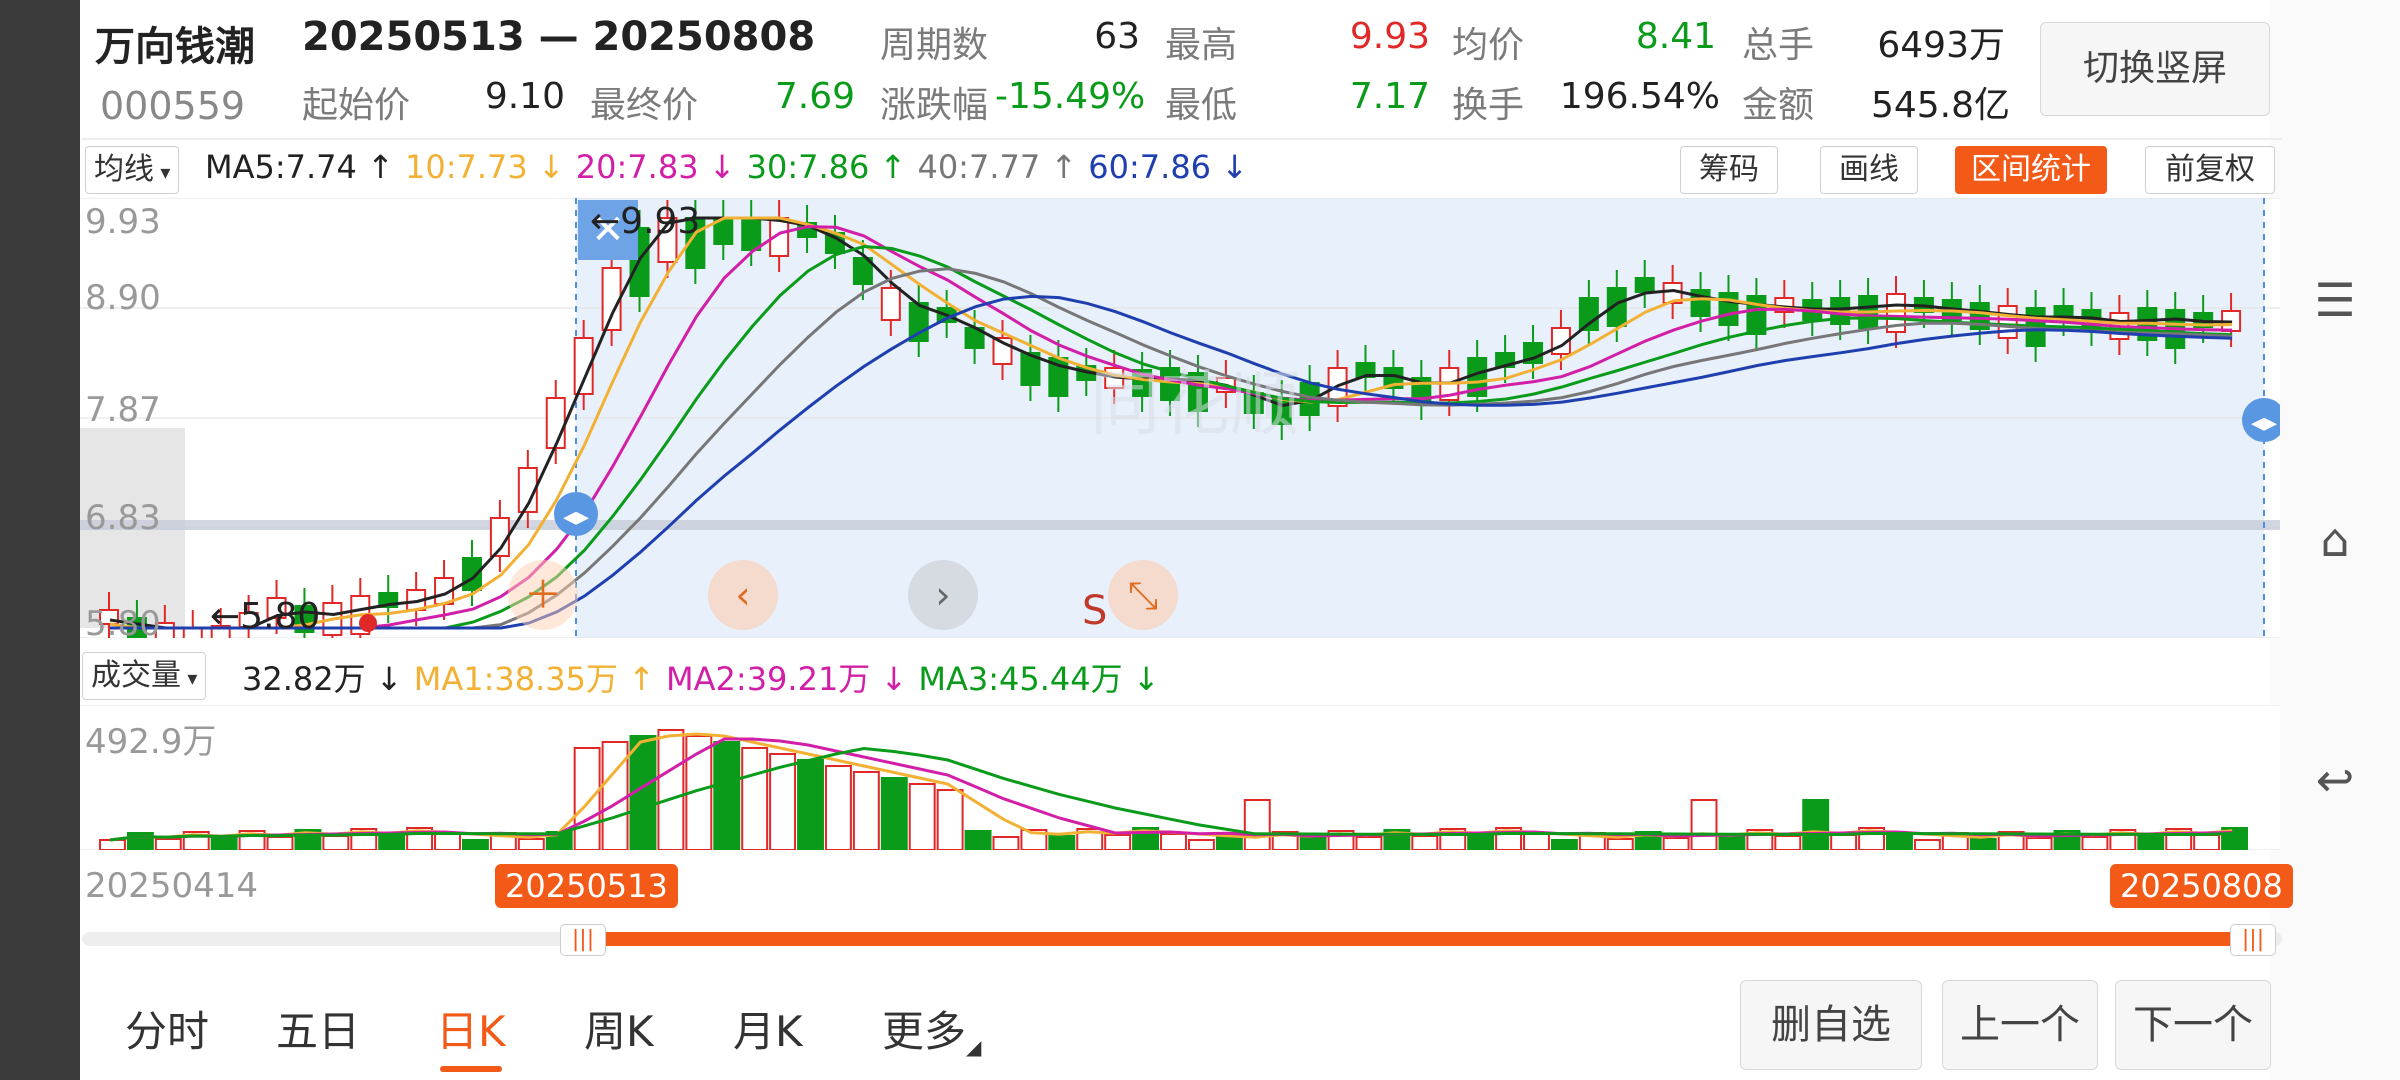 The image size is (2400, 1080). What do you see at coordinates (2210, 170) in the screenshot?
I see `forward-adjust-button: 前复权` at bounding box center [2210, 170].